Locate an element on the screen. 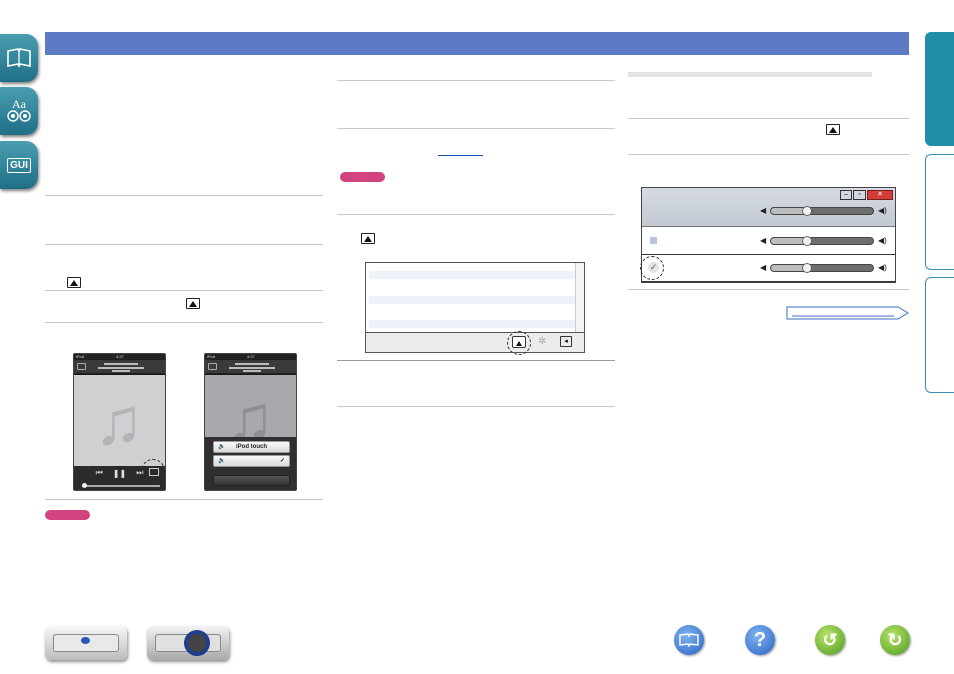 This screenshot has height=674, width=954. glossary-tab: Aa is located at coordinates (19, 111).